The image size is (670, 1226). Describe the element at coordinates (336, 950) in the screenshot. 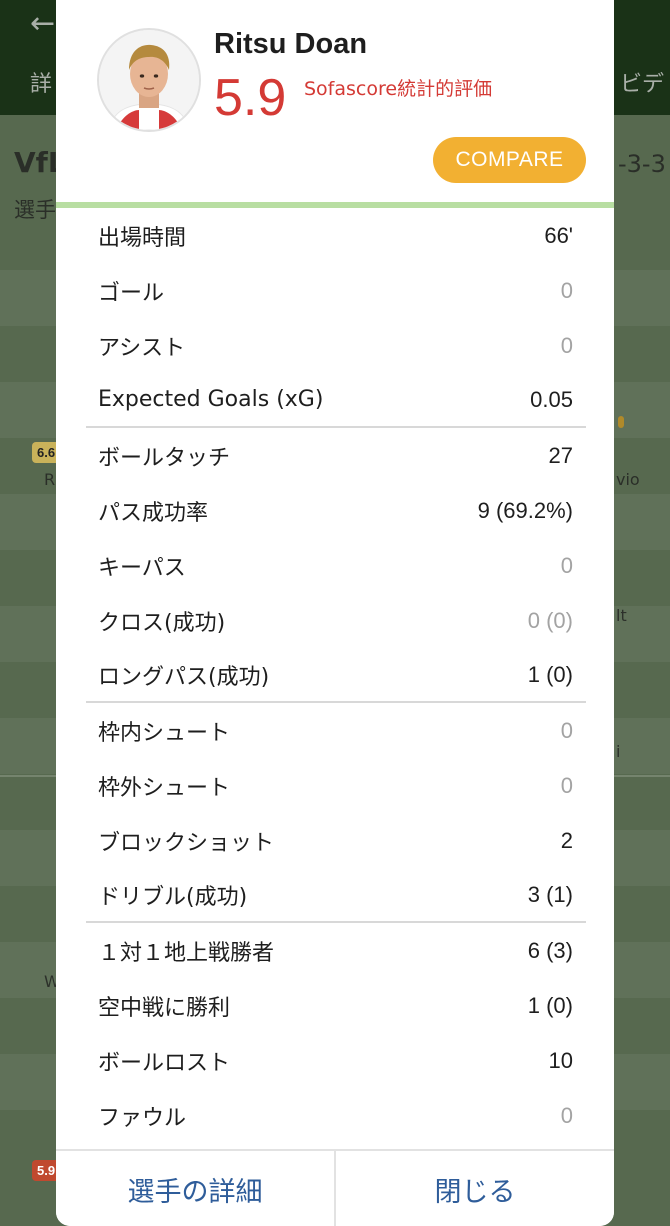

I see `stat-row: １対１地上戦勝者 6 (3)` at that location.